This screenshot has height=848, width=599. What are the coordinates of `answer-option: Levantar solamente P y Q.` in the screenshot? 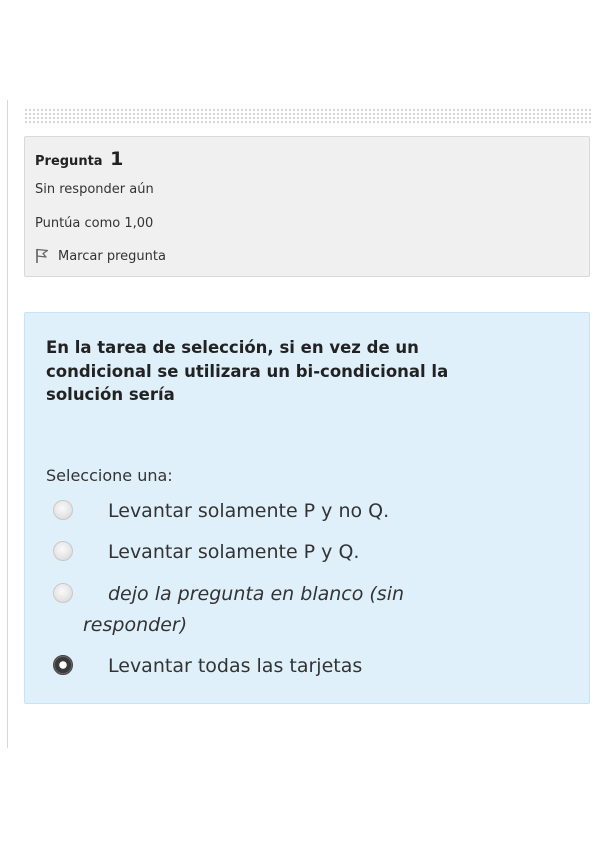 It's located at (206, 552).